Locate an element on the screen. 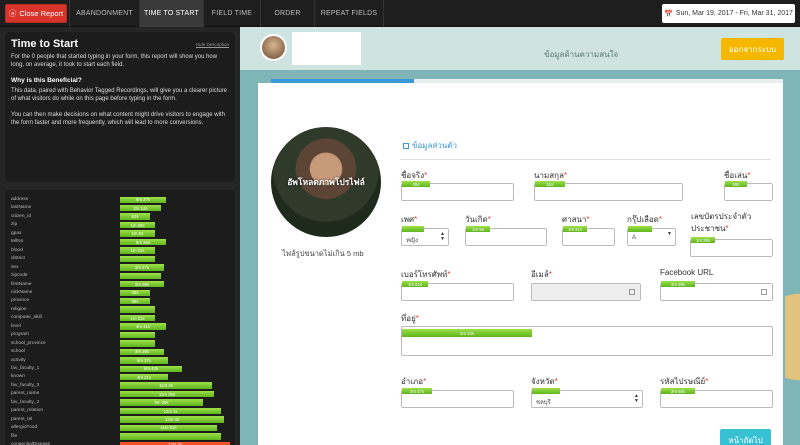 This screenshot has width=800, height=445. facebook-field: 2m 59s is located at coordinates (716, 291).